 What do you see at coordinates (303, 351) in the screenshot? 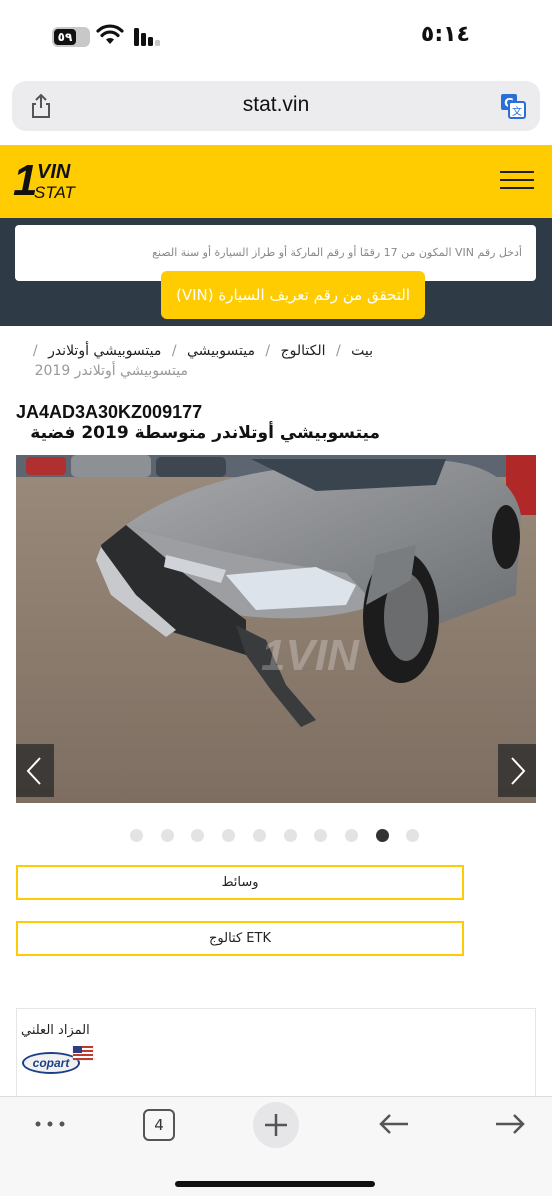
I see `breadcrumb-catalog: الكتالوج` at bounding box center [303, 351].